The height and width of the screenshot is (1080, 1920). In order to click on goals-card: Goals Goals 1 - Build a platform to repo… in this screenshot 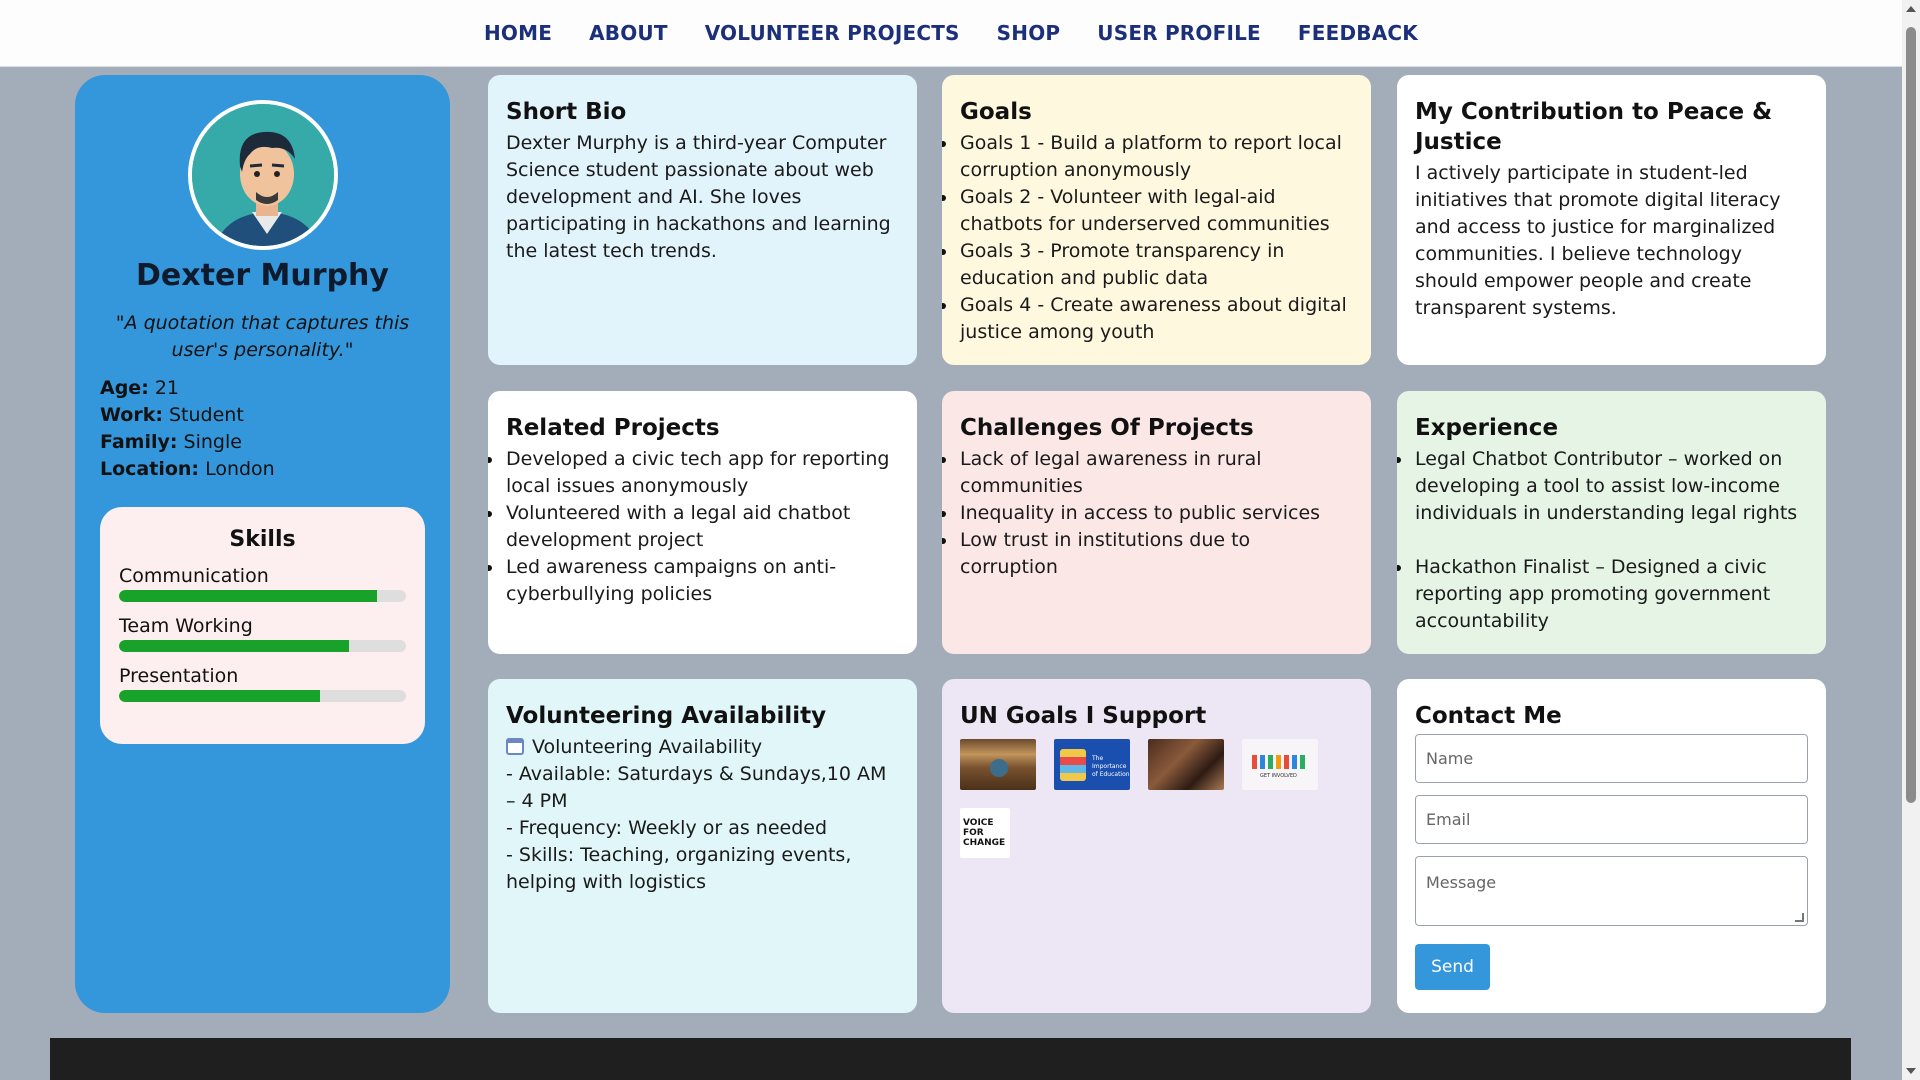, I will do `click(1156, 220)`.